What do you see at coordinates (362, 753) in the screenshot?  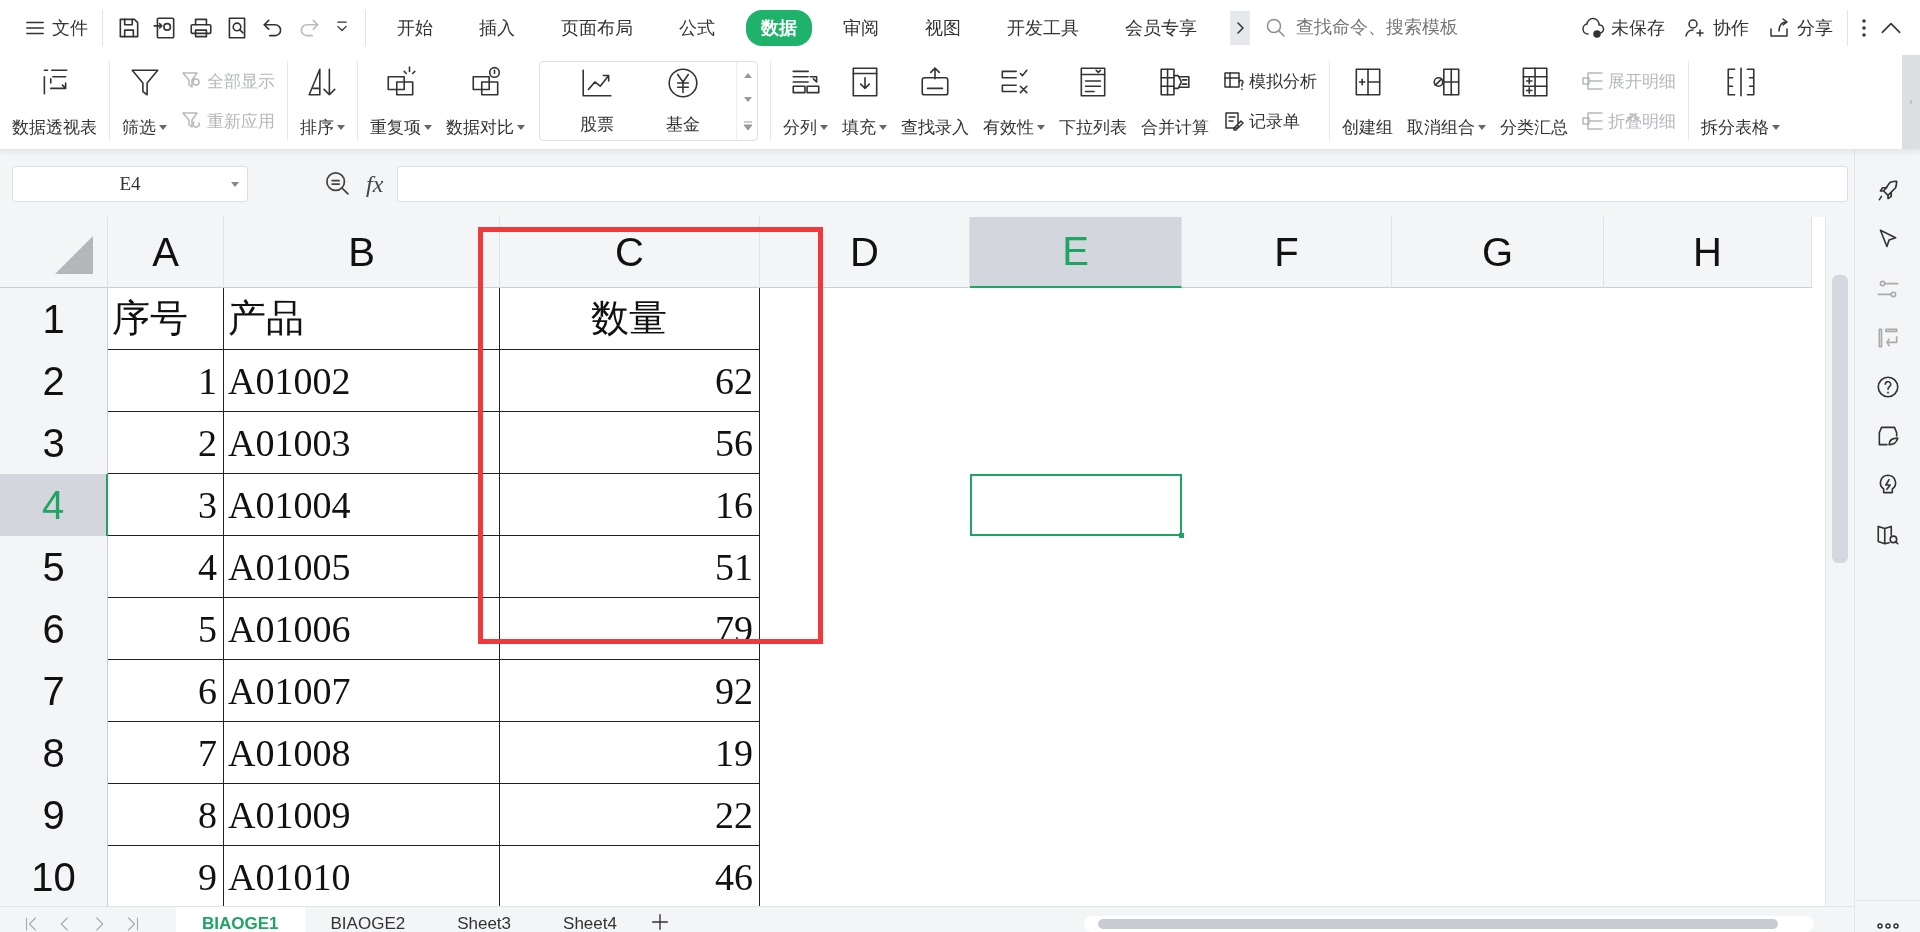 I see `table-cell: A01008` at bounding box center [362, 753].